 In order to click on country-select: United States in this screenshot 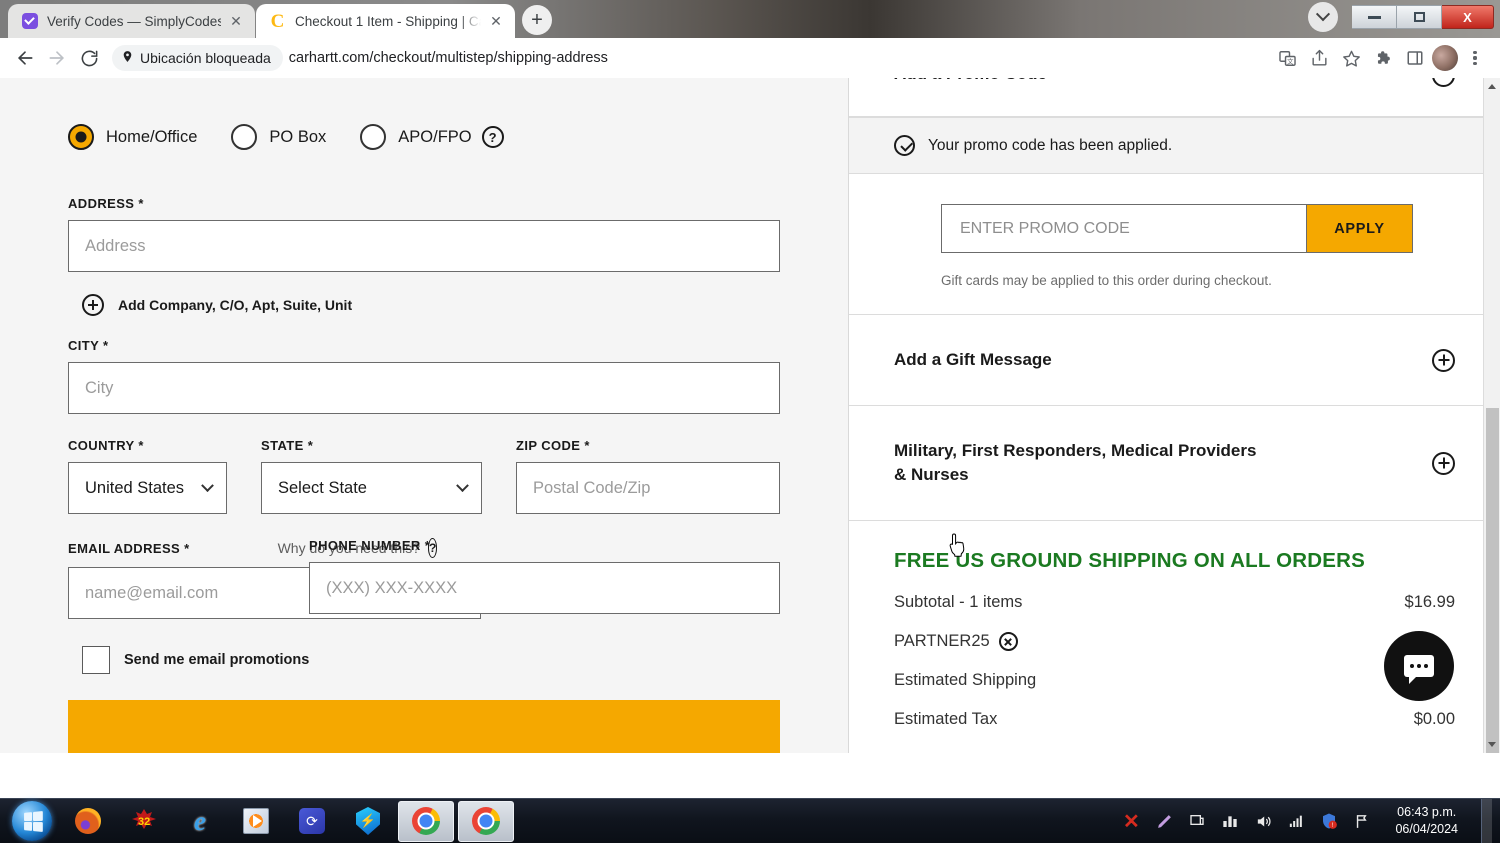, I will do `click(147, 488)`.